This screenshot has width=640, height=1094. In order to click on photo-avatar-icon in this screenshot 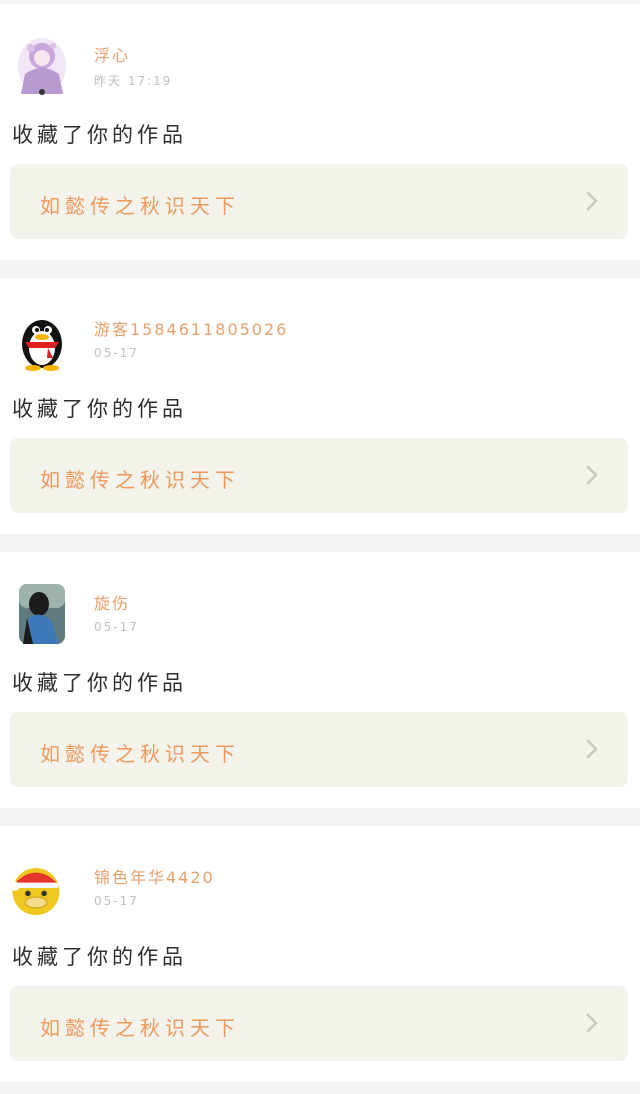, I will do `click(42, 614)`.